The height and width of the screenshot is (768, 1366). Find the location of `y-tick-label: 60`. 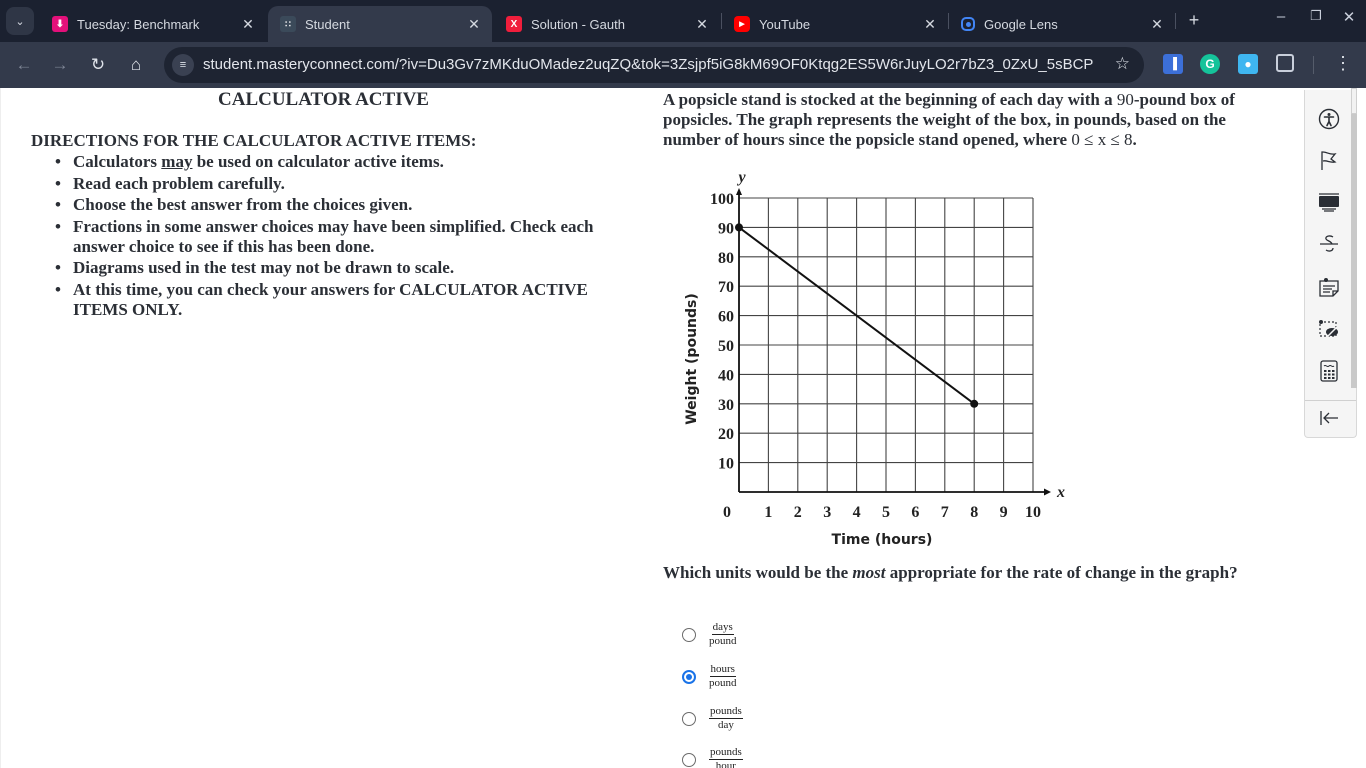

y-tick-label: 60 is located at coordinates (726, 317).